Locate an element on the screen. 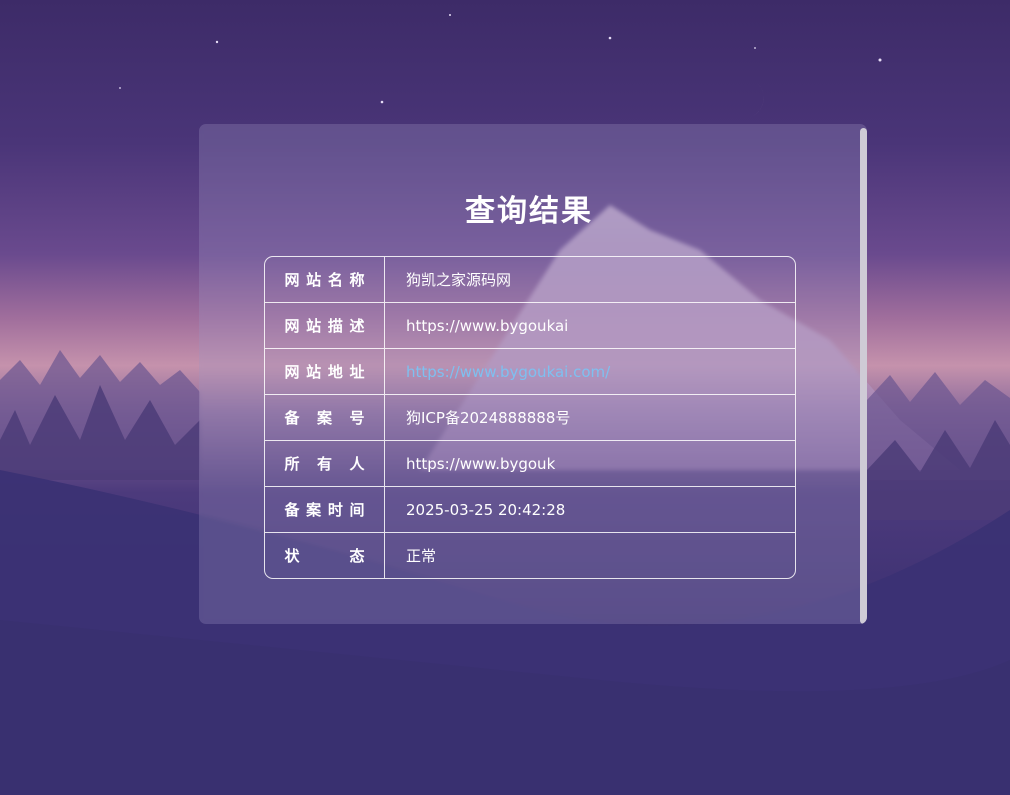  page-title: 查询结果 is located at coordinates (529, 211).